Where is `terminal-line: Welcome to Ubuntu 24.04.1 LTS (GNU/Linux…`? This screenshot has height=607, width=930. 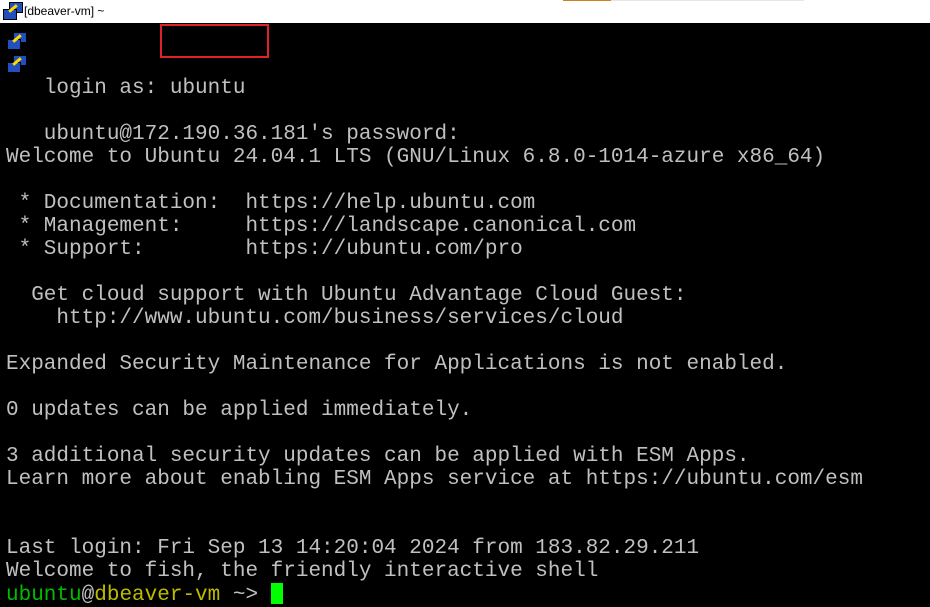 terminal-line: Welcome to Ubuntu 24.04.1 LTS (GNU/Linux… is located at coordinates (416, 157).